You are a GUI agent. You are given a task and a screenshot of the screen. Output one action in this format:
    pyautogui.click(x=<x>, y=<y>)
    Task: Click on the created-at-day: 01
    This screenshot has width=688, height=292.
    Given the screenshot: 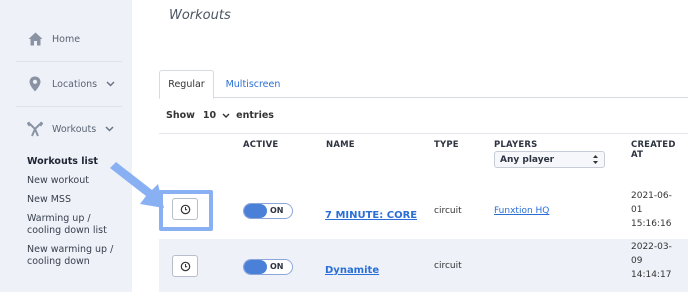 What is the action you would take?
    pyautogui.click(x=637, y=210)
    